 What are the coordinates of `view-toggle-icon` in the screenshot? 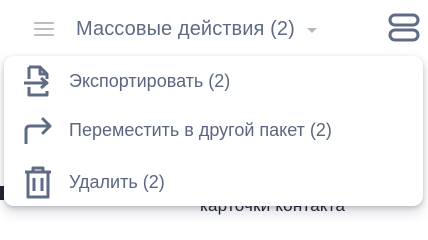 It's located at (404, 27).